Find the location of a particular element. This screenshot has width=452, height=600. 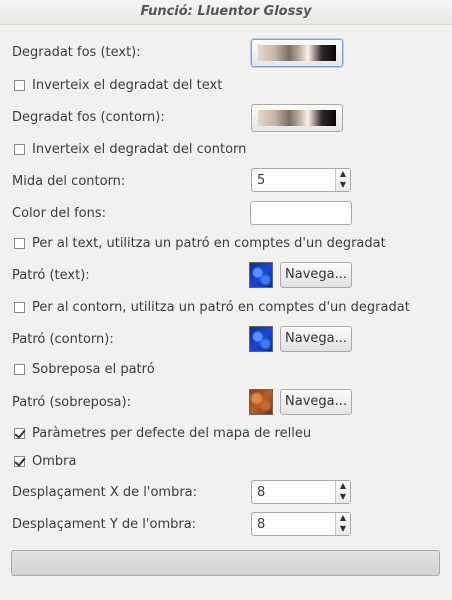

shadow-checkbox: Ombra is located at coordinates (45, 461).